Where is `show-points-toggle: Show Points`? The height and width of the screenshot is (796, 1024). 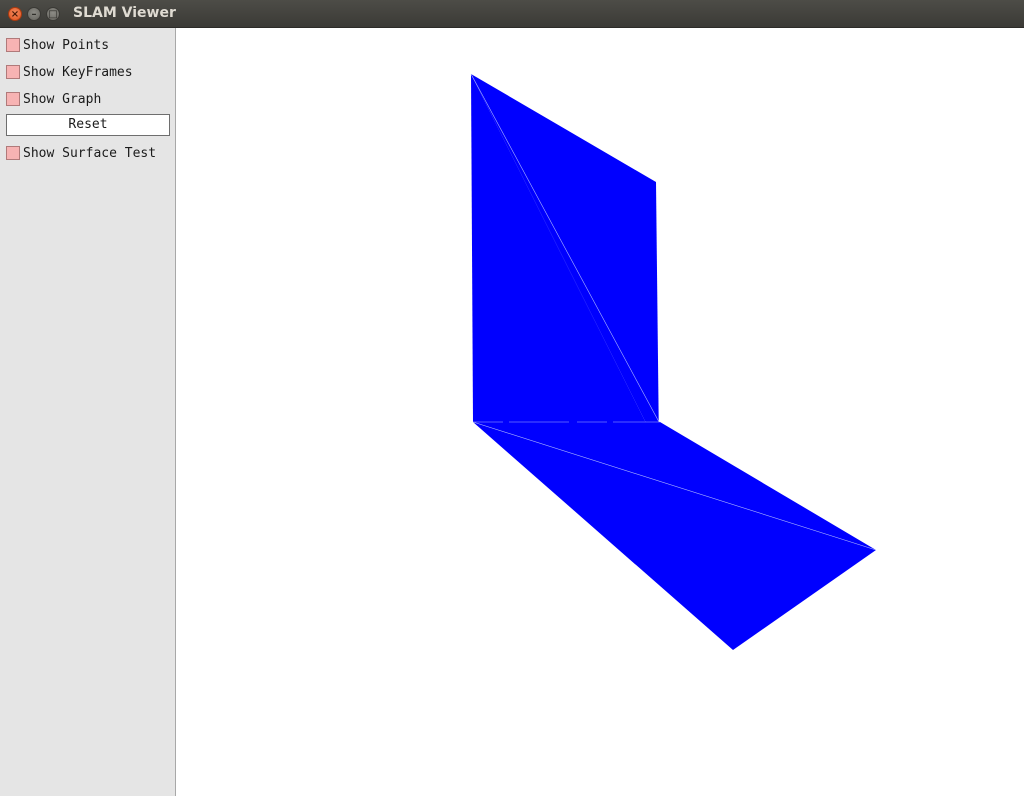
show-points-toggle: Show Points is located at coordinates (57, 45).